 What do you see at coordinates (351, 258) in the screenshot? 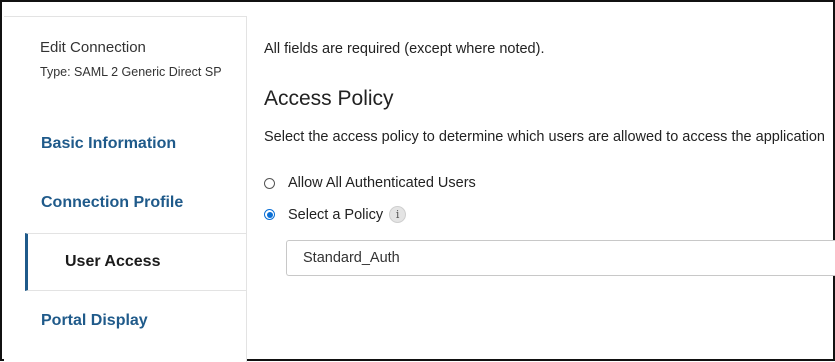
I see `policy-select-value: Standard_Auth` at bounding box center [351, 258].